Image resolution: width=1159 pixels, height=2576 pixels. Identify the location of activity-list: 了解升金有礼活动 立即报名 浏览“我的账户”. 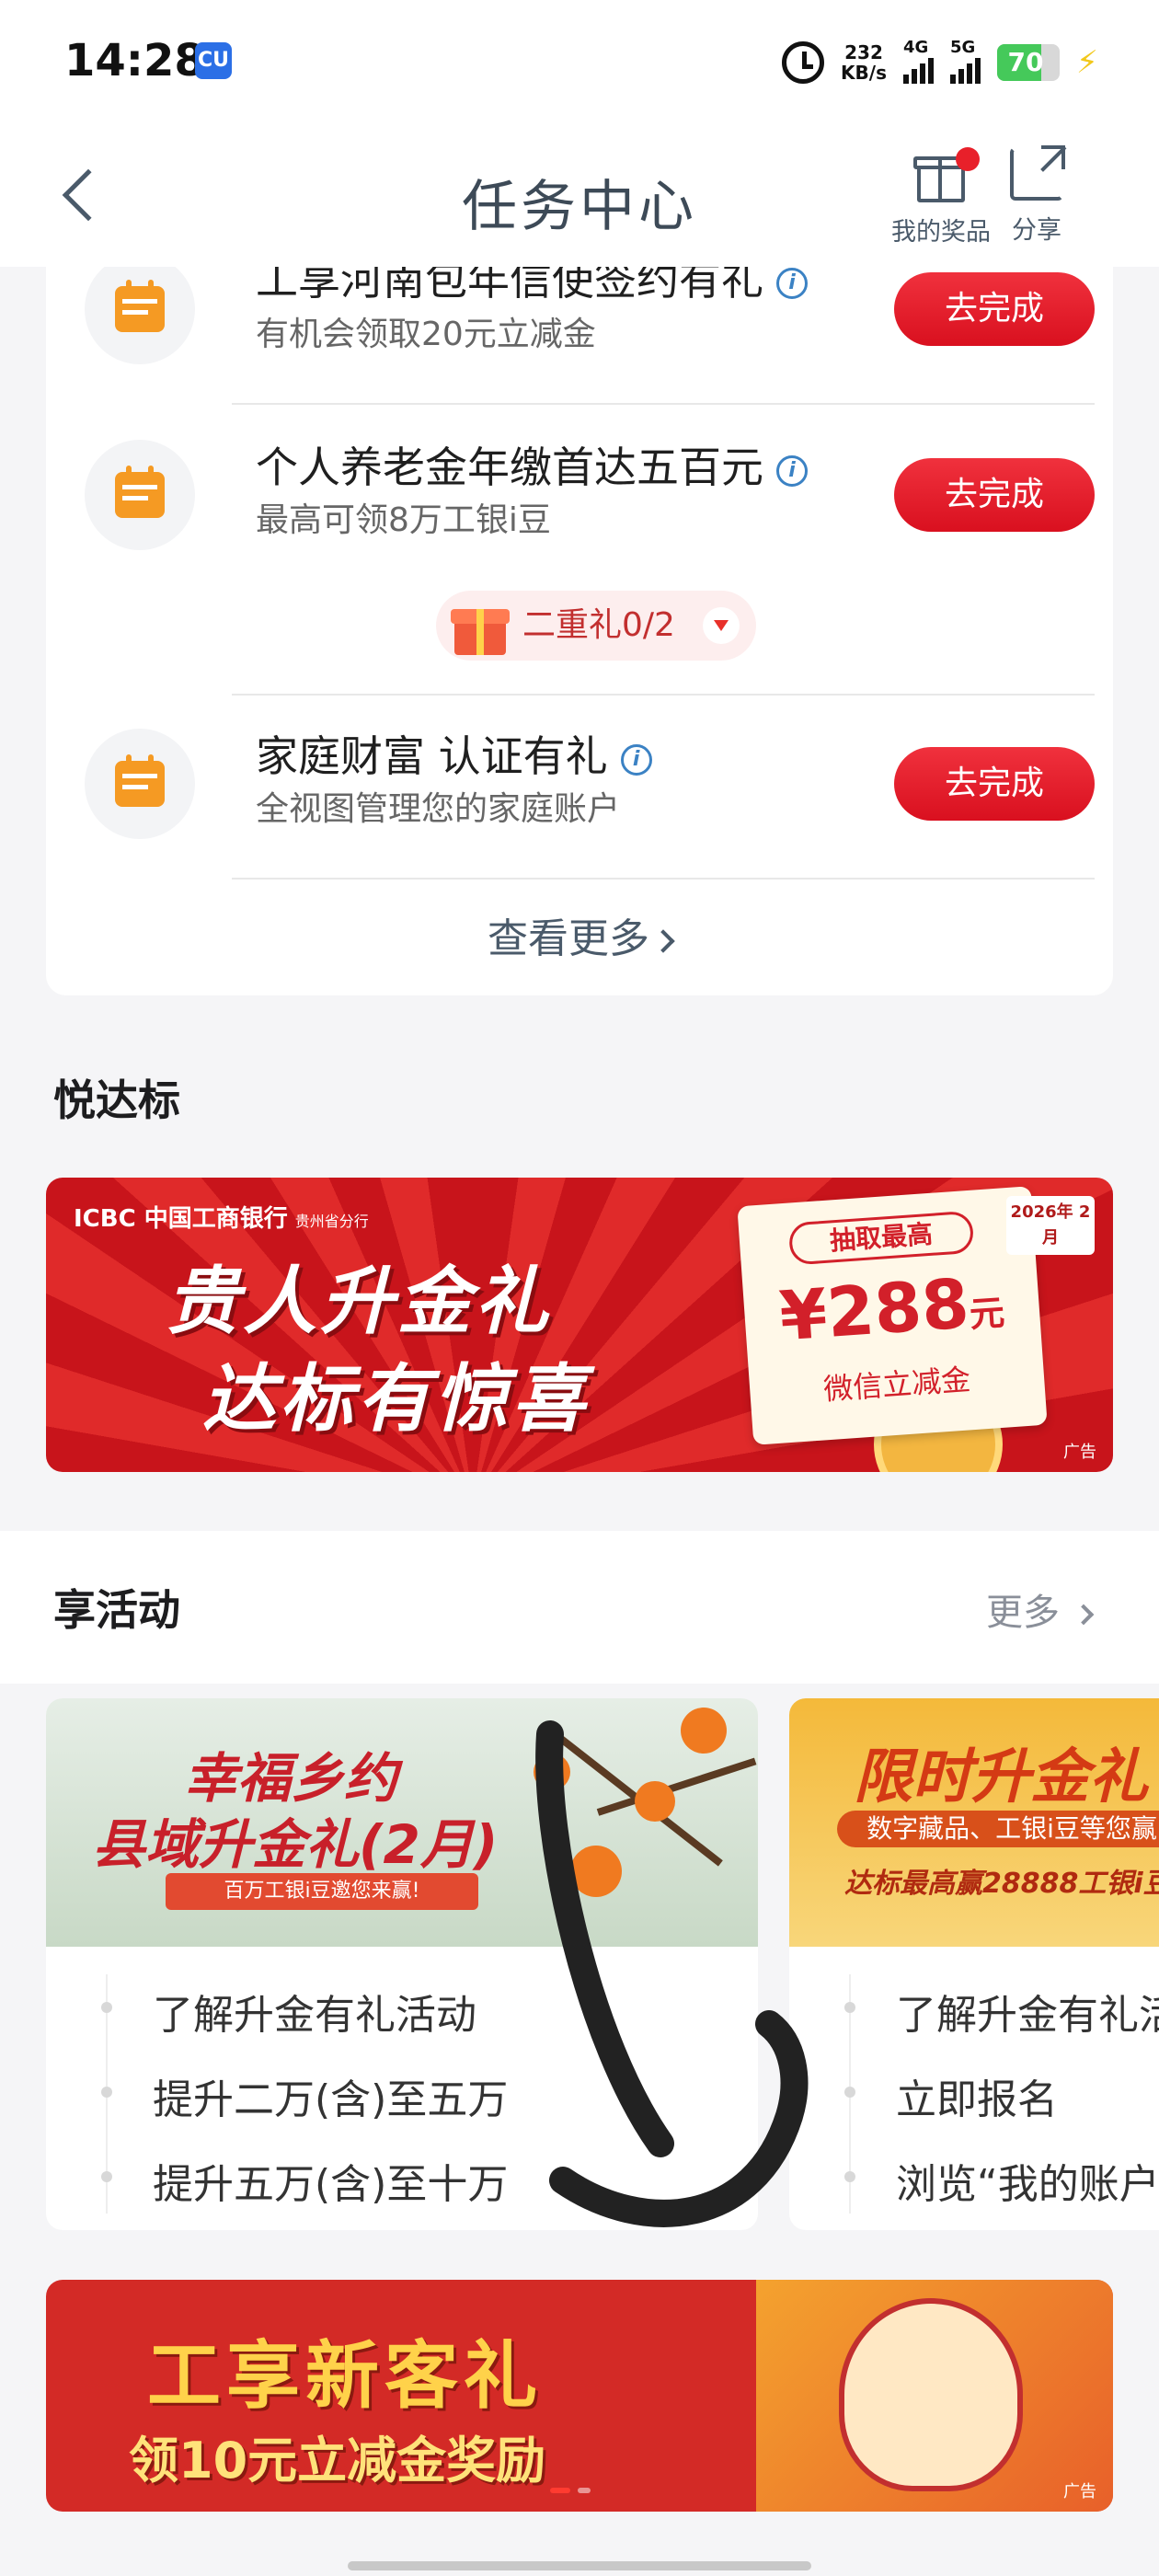
(974, 2092).